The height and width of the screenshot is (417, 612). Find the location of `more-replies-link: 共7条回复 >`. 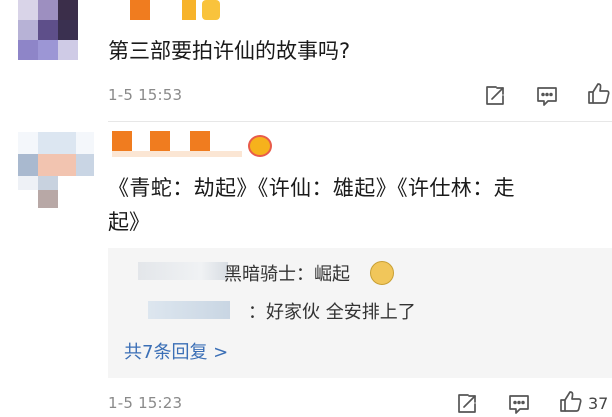

more-replies-link: 共7条回复 > is located at coordinates (176, 351).